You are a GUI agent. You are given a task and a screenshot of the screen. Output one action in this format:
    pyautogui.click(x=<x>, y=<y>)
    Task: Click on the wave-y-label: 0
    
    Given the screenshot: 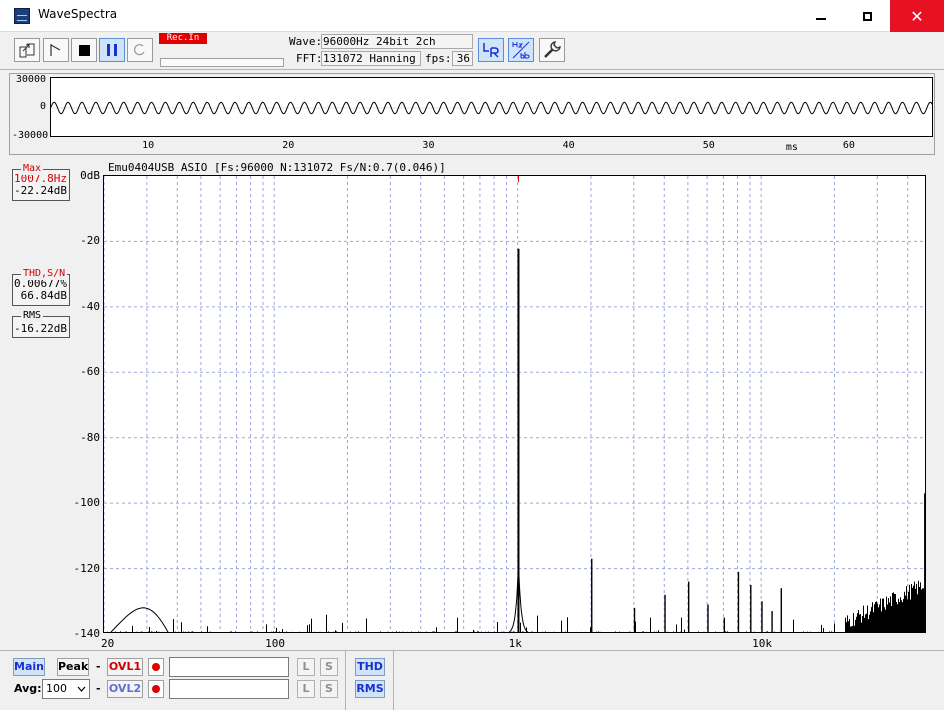 What is the action you would take?
    pyautogui.click(x=42, y=106)
    